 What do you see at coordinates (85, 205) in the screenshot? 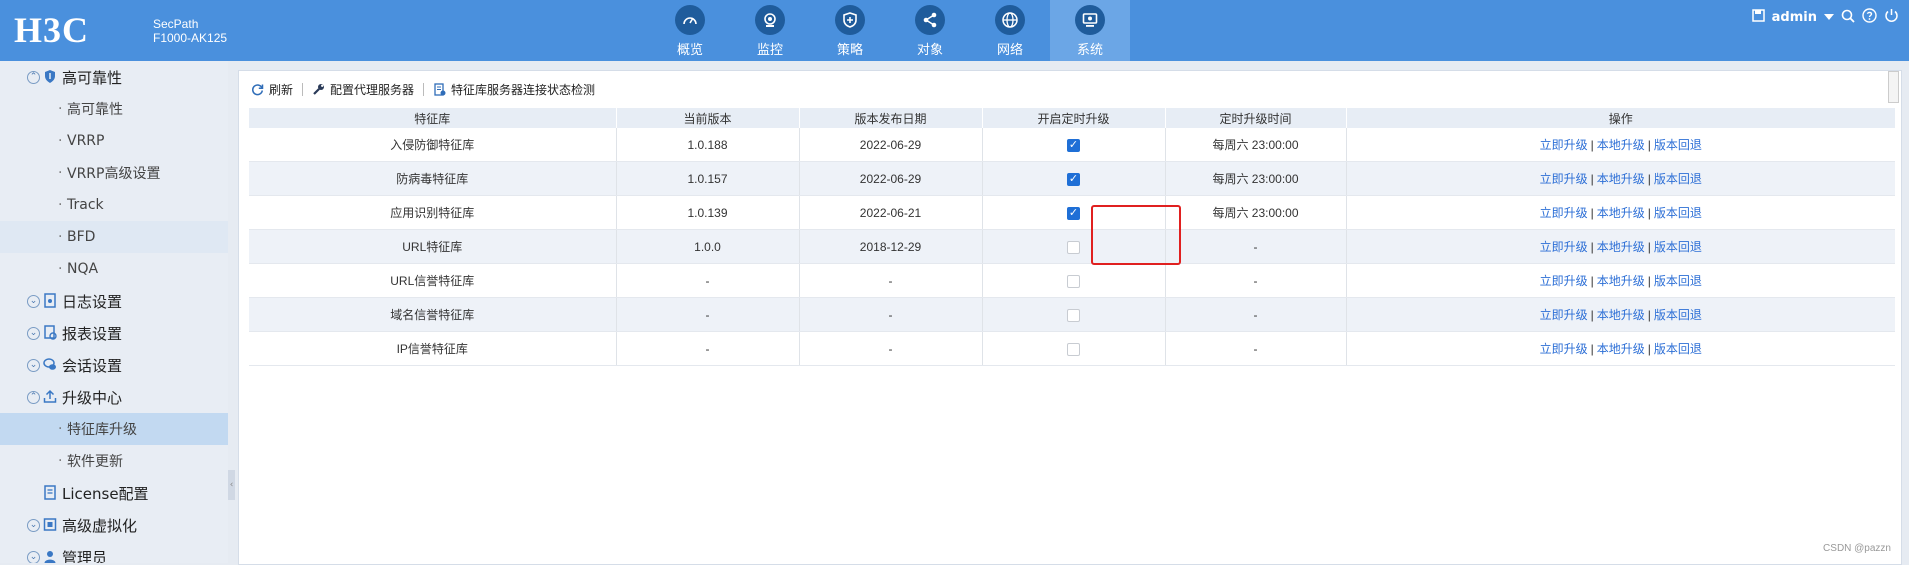
I see `sidebar-item-label: Track` at bounding box center [85, 205].